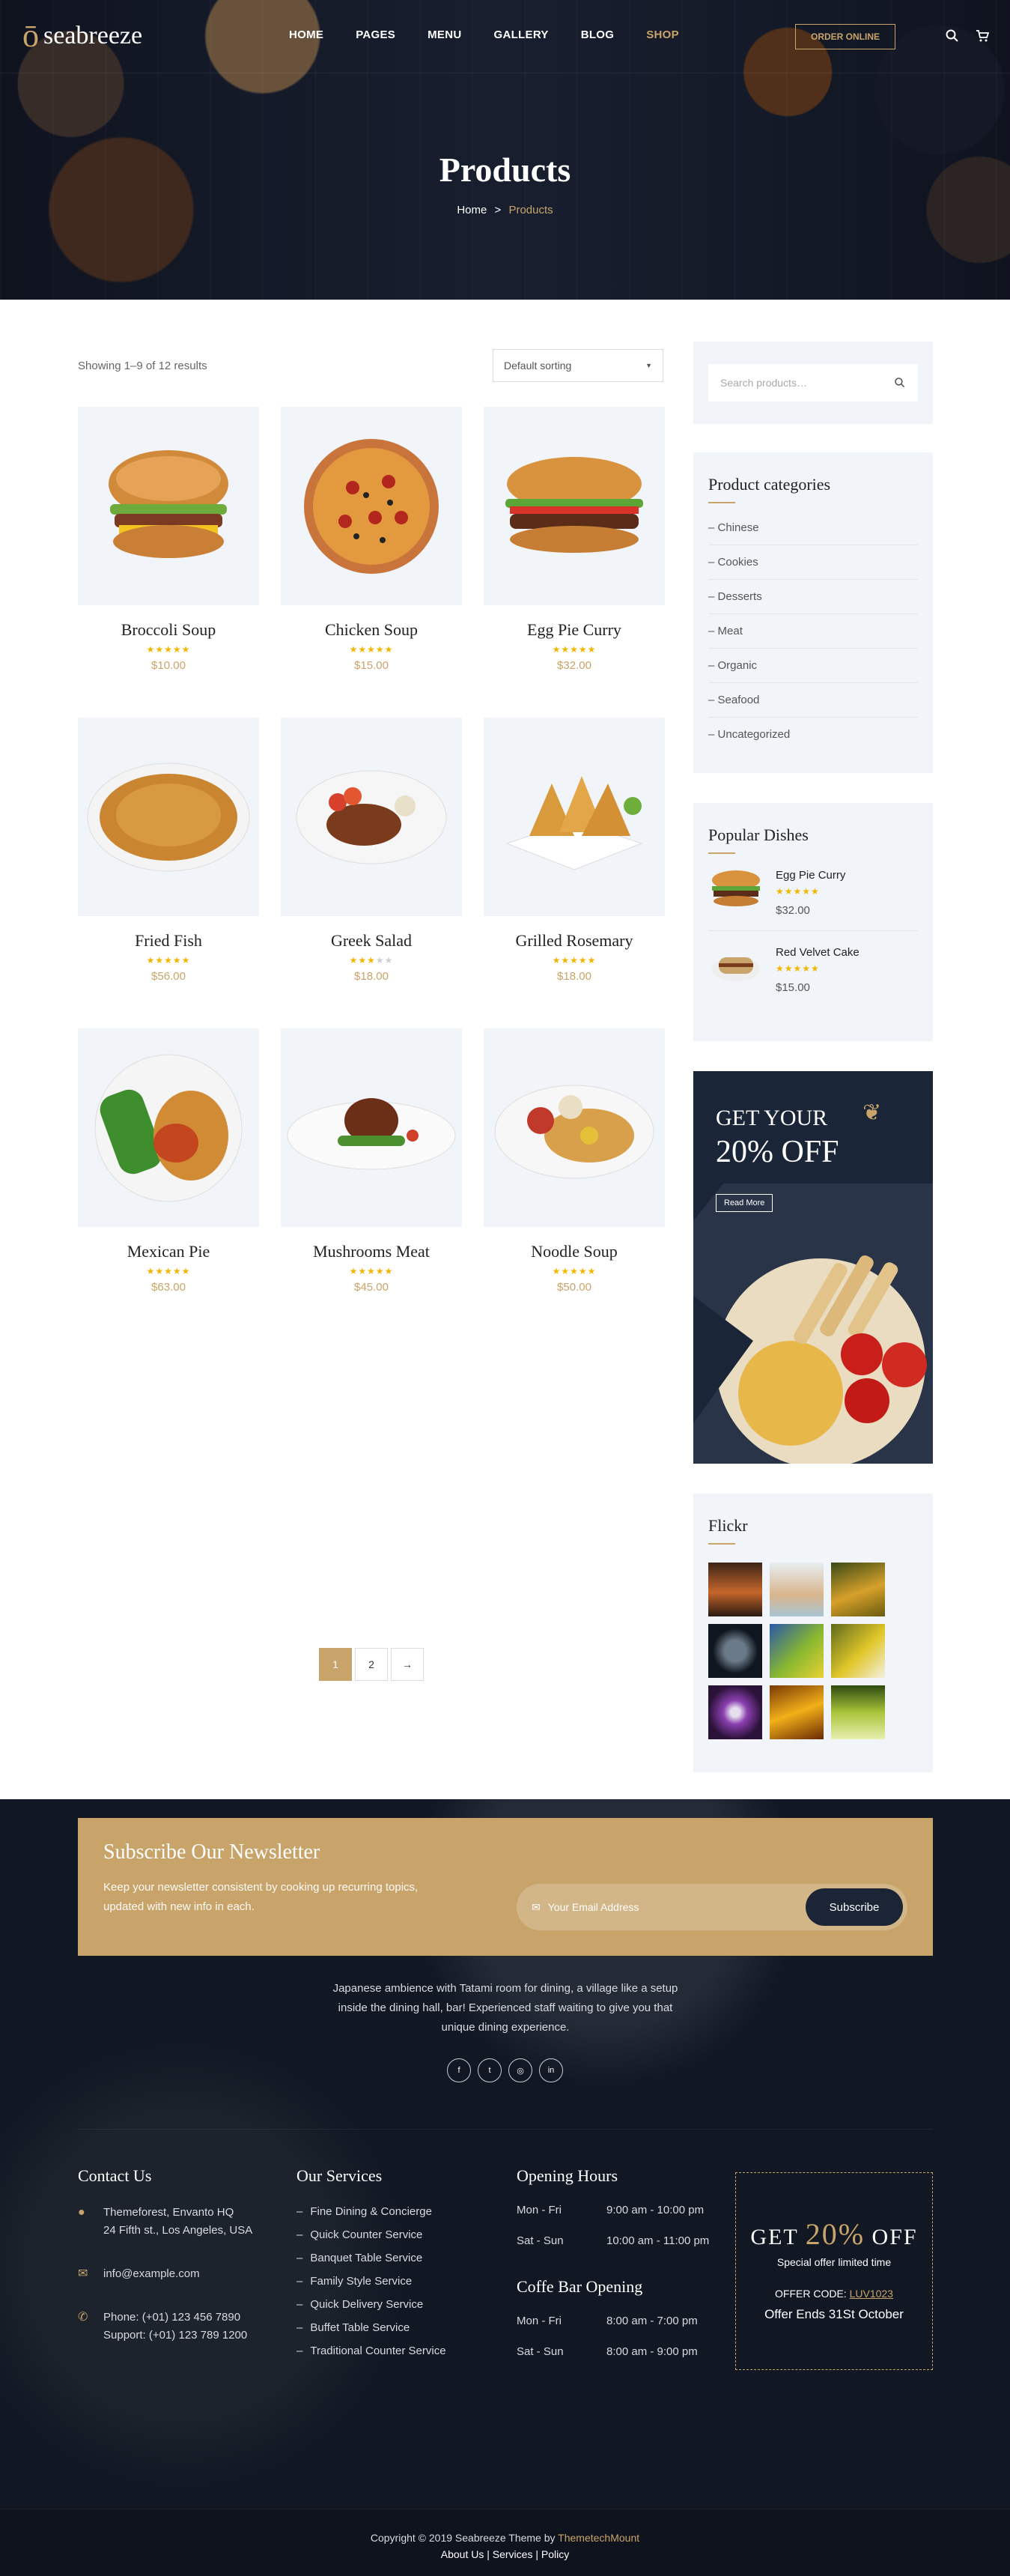  Describe the element at coordinates (551, 2070) in the screenshot. I see `linkedin-icon: in` at that location.